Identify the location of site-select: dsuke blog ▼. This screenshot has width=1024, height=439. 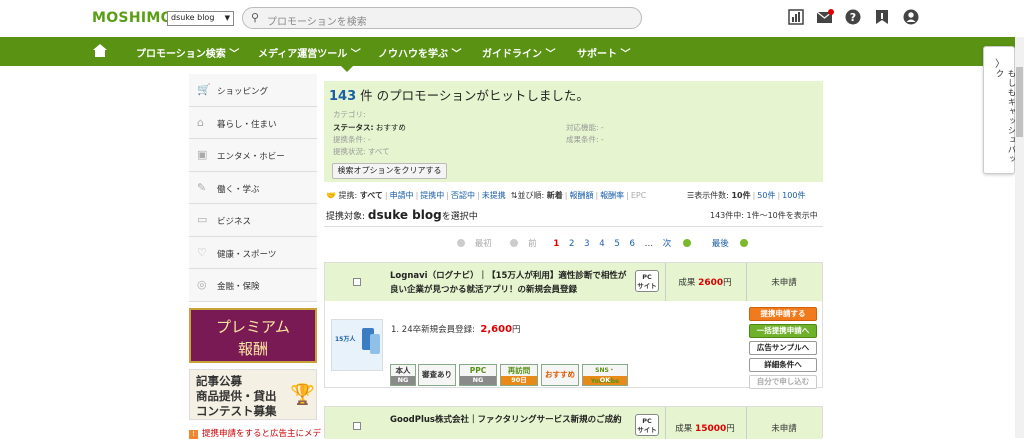
(200, 18).